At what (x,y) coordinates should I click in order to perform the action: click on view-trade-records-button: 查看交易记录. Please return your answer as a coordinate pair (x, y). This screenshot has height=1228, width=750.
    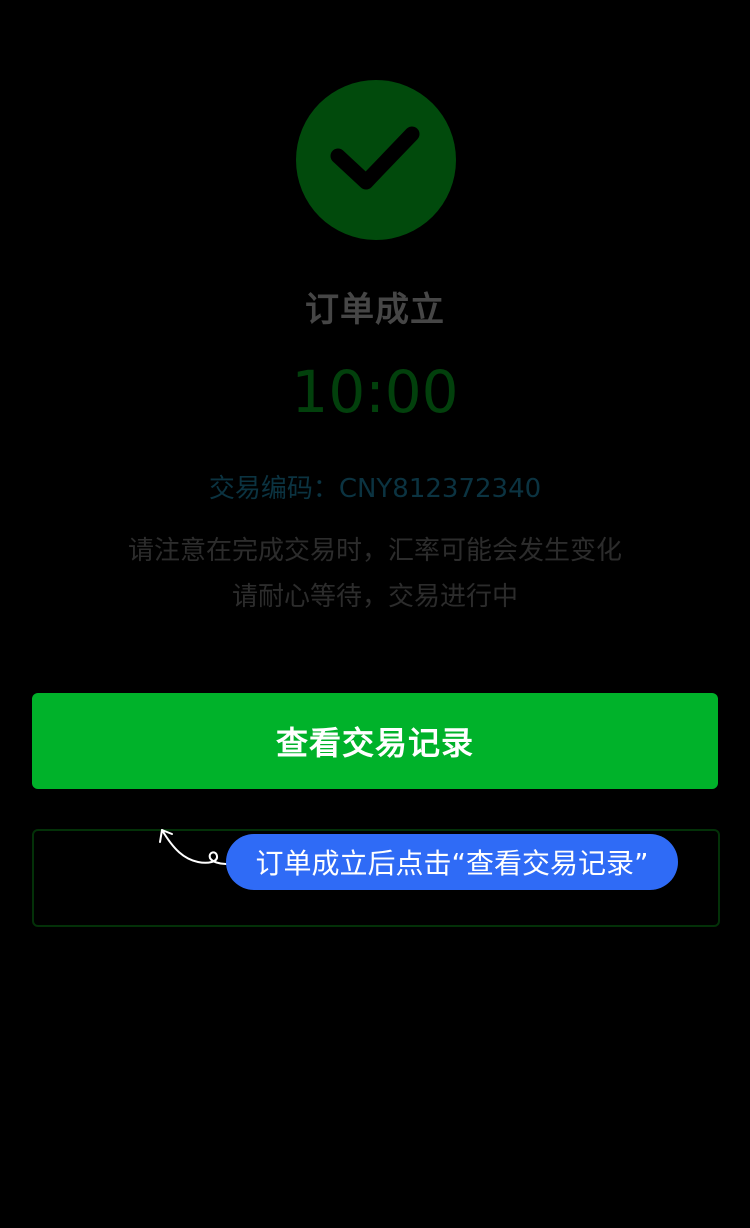
    Looking at the image, I should click on (375, 741).